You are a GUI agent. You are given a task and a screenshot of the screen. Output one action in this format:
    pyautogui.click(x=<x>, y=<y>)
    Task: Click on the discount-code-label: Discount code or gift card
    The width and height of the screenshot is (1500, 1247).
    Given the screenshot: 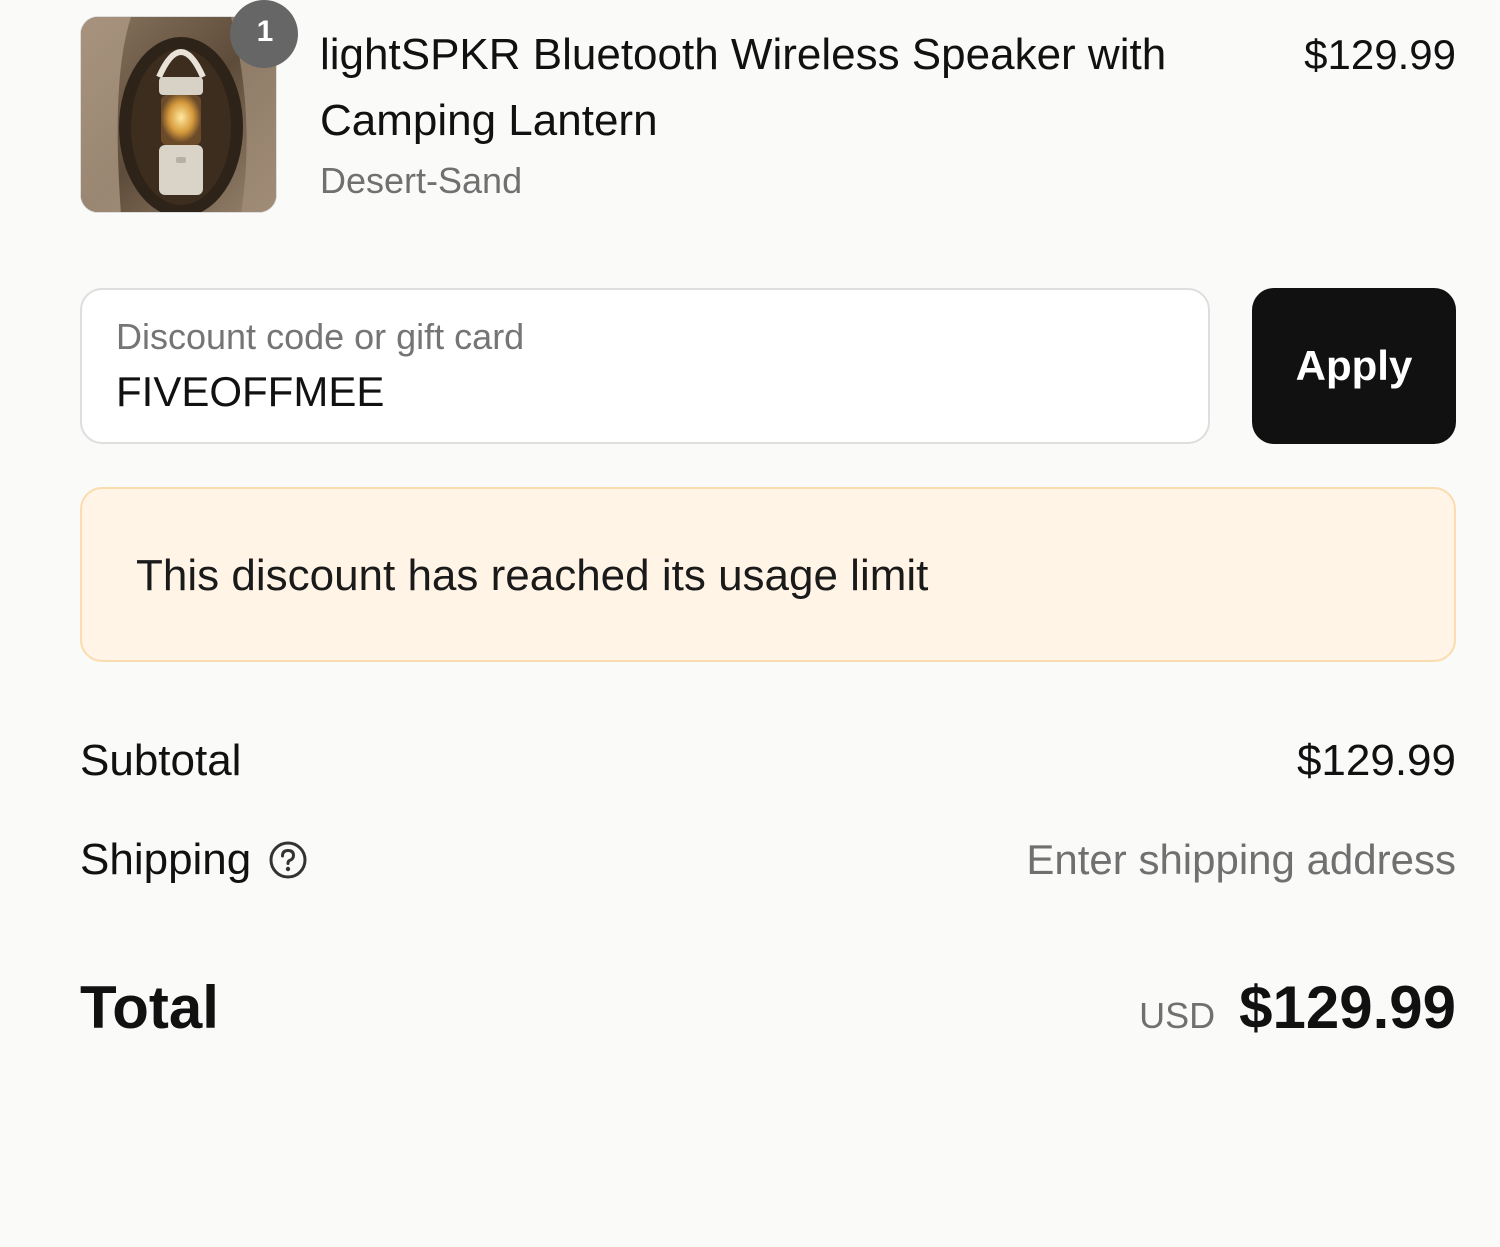 What is the action you would take?
    pyautogui.click(x=320, y=336)
    